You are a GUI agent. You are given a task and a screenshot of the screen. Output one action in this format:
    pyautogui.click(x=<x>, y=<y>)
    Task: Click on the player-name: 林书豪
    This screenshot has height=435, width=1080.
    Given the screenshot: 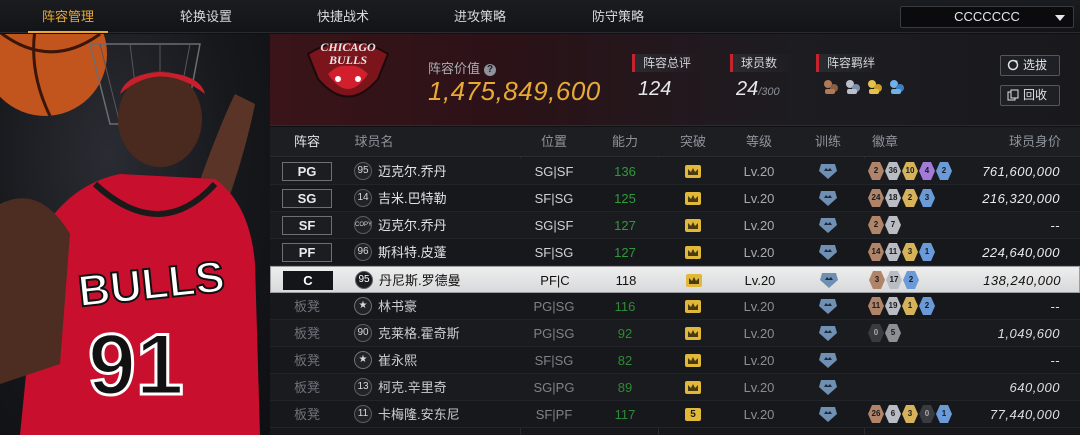 What is the action you would take?
    pyautogui.click(x=448, y=306)
    